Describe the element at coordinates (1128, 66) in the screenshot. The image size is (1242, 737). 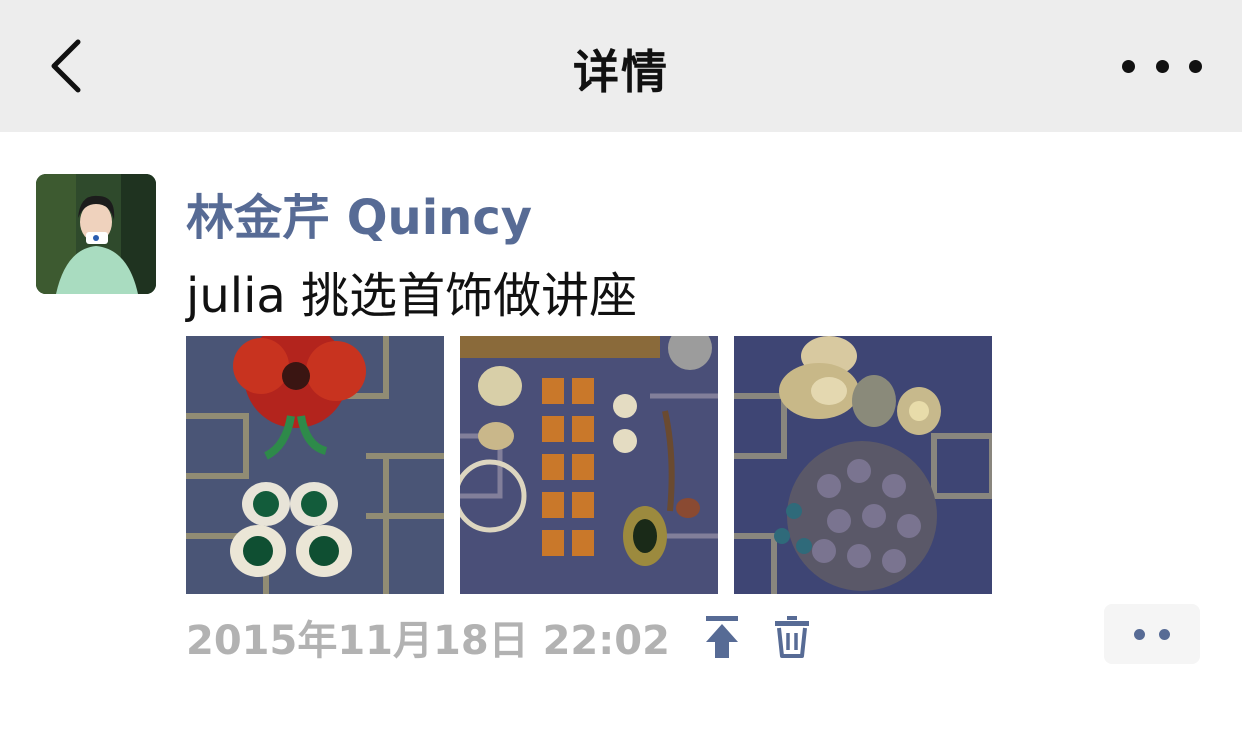
I see `ellipsis-icon` at that location.